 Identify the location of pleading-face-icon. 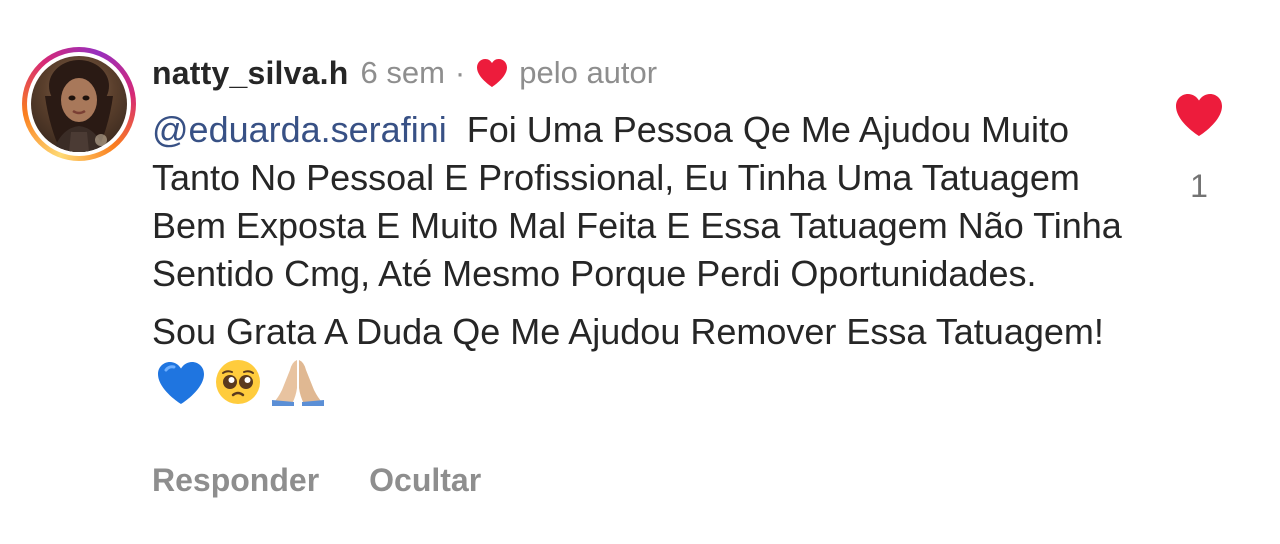
(238, 388).